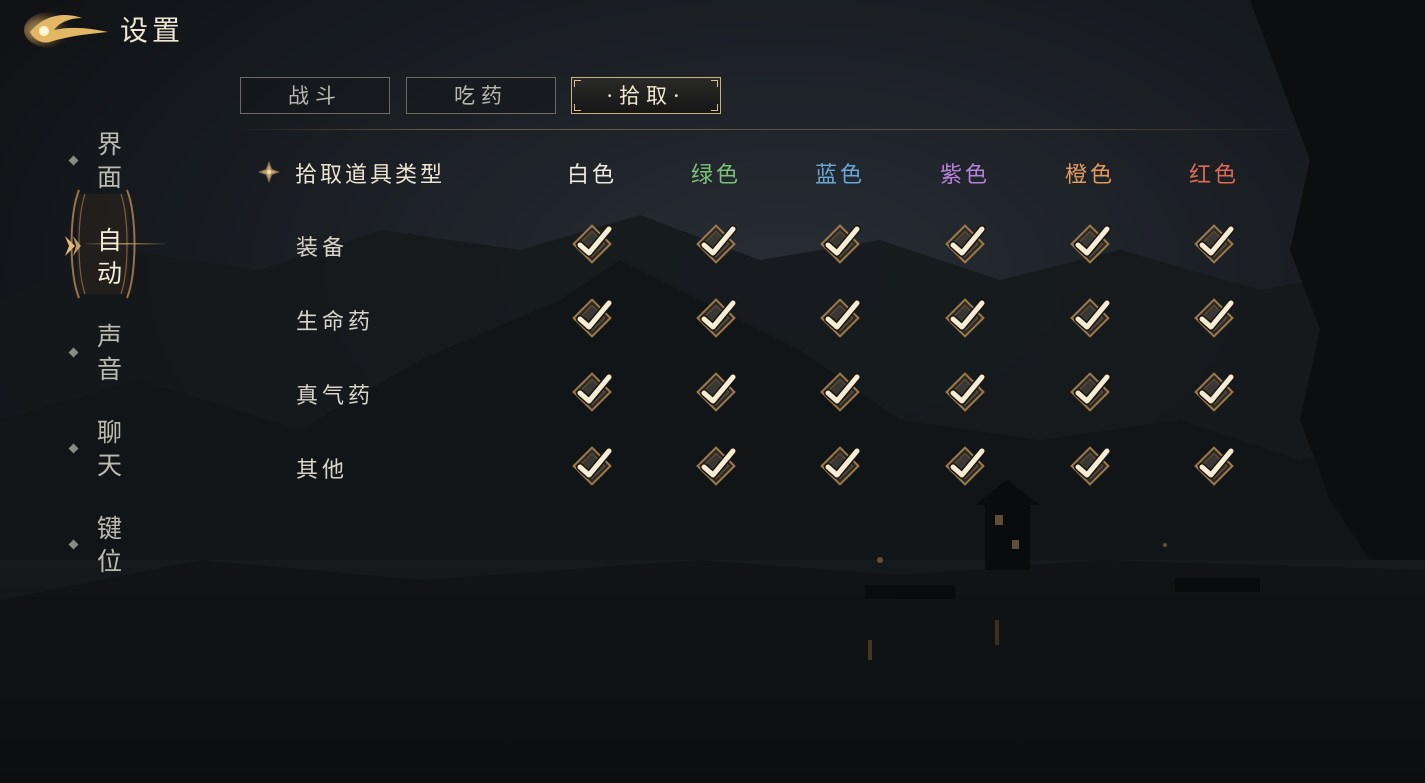 This screenshot has width=1425, height=783. I want to click on column-header-red: 红色, so click(1213, 175).